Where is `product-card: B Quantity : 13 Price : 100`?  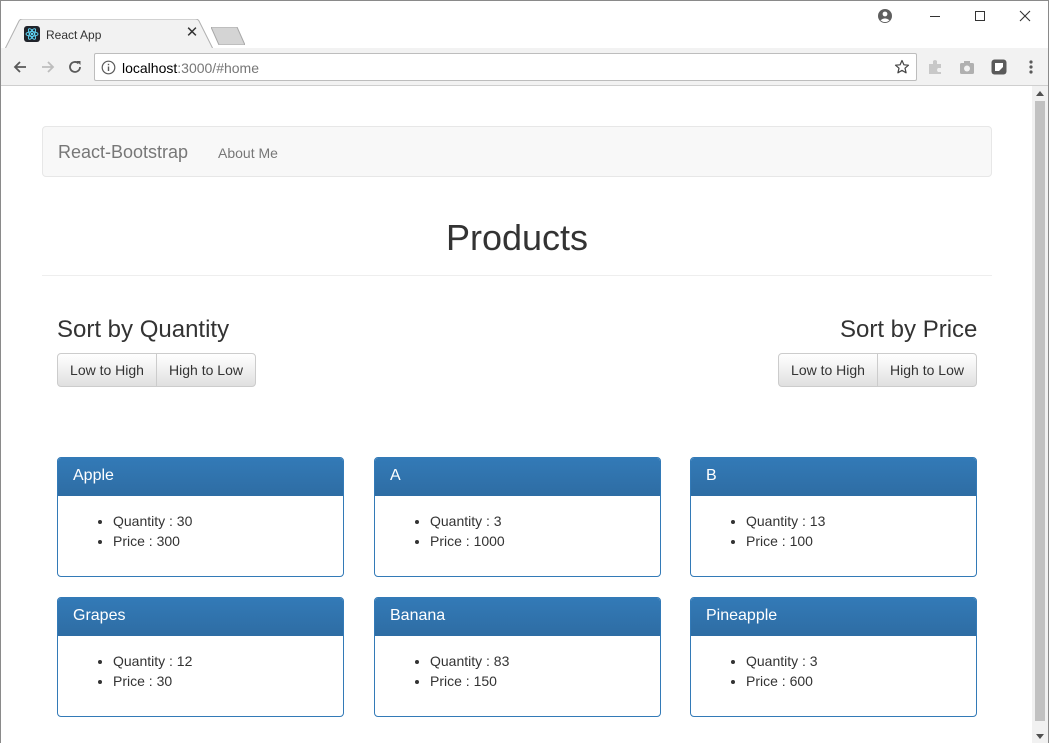 product-card: B Quantity : 13 Price : 100 is located at coordinates (833, 517).